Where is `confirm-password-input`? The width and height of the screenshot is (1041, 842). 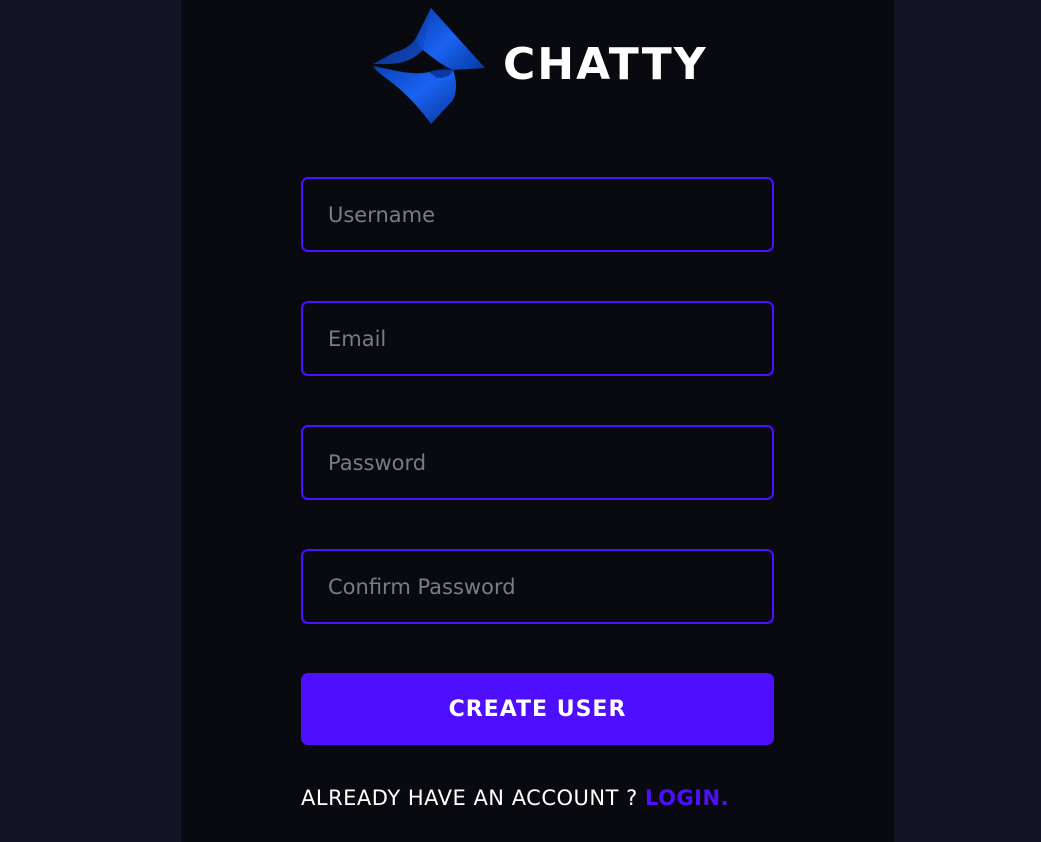
confirm-password-input is located at coordinates (537, 586).